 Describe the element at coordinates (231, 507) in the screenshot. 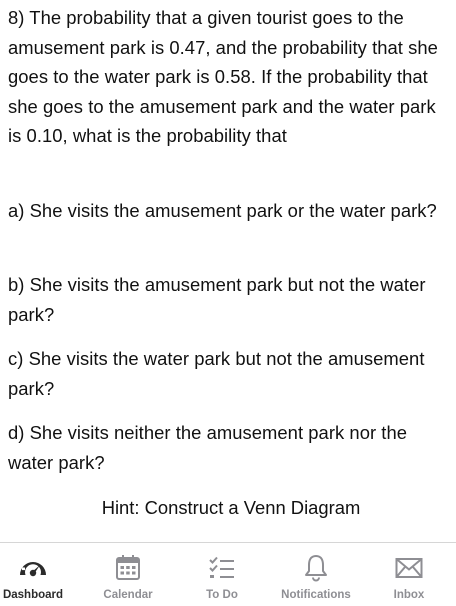

I see `hint-text: Hint: Construct a Venn Diagram` at that location.